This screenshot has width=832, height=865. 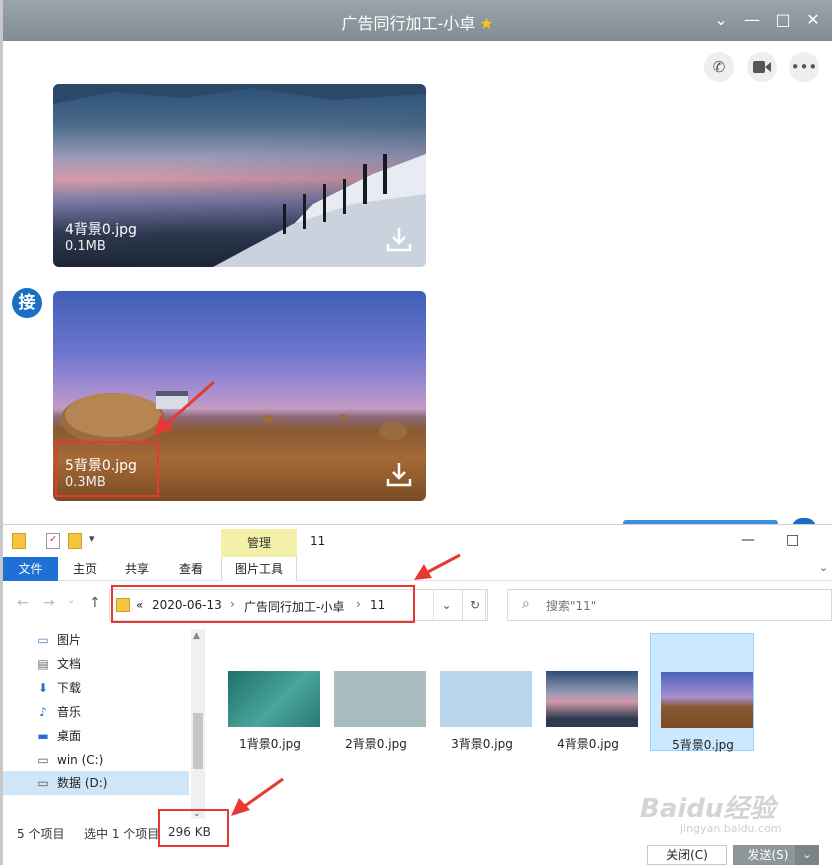 What do you see at coordinates (27, 303) in the screenshot?
I see `avatar: 接` at bounding box center [27, 303].